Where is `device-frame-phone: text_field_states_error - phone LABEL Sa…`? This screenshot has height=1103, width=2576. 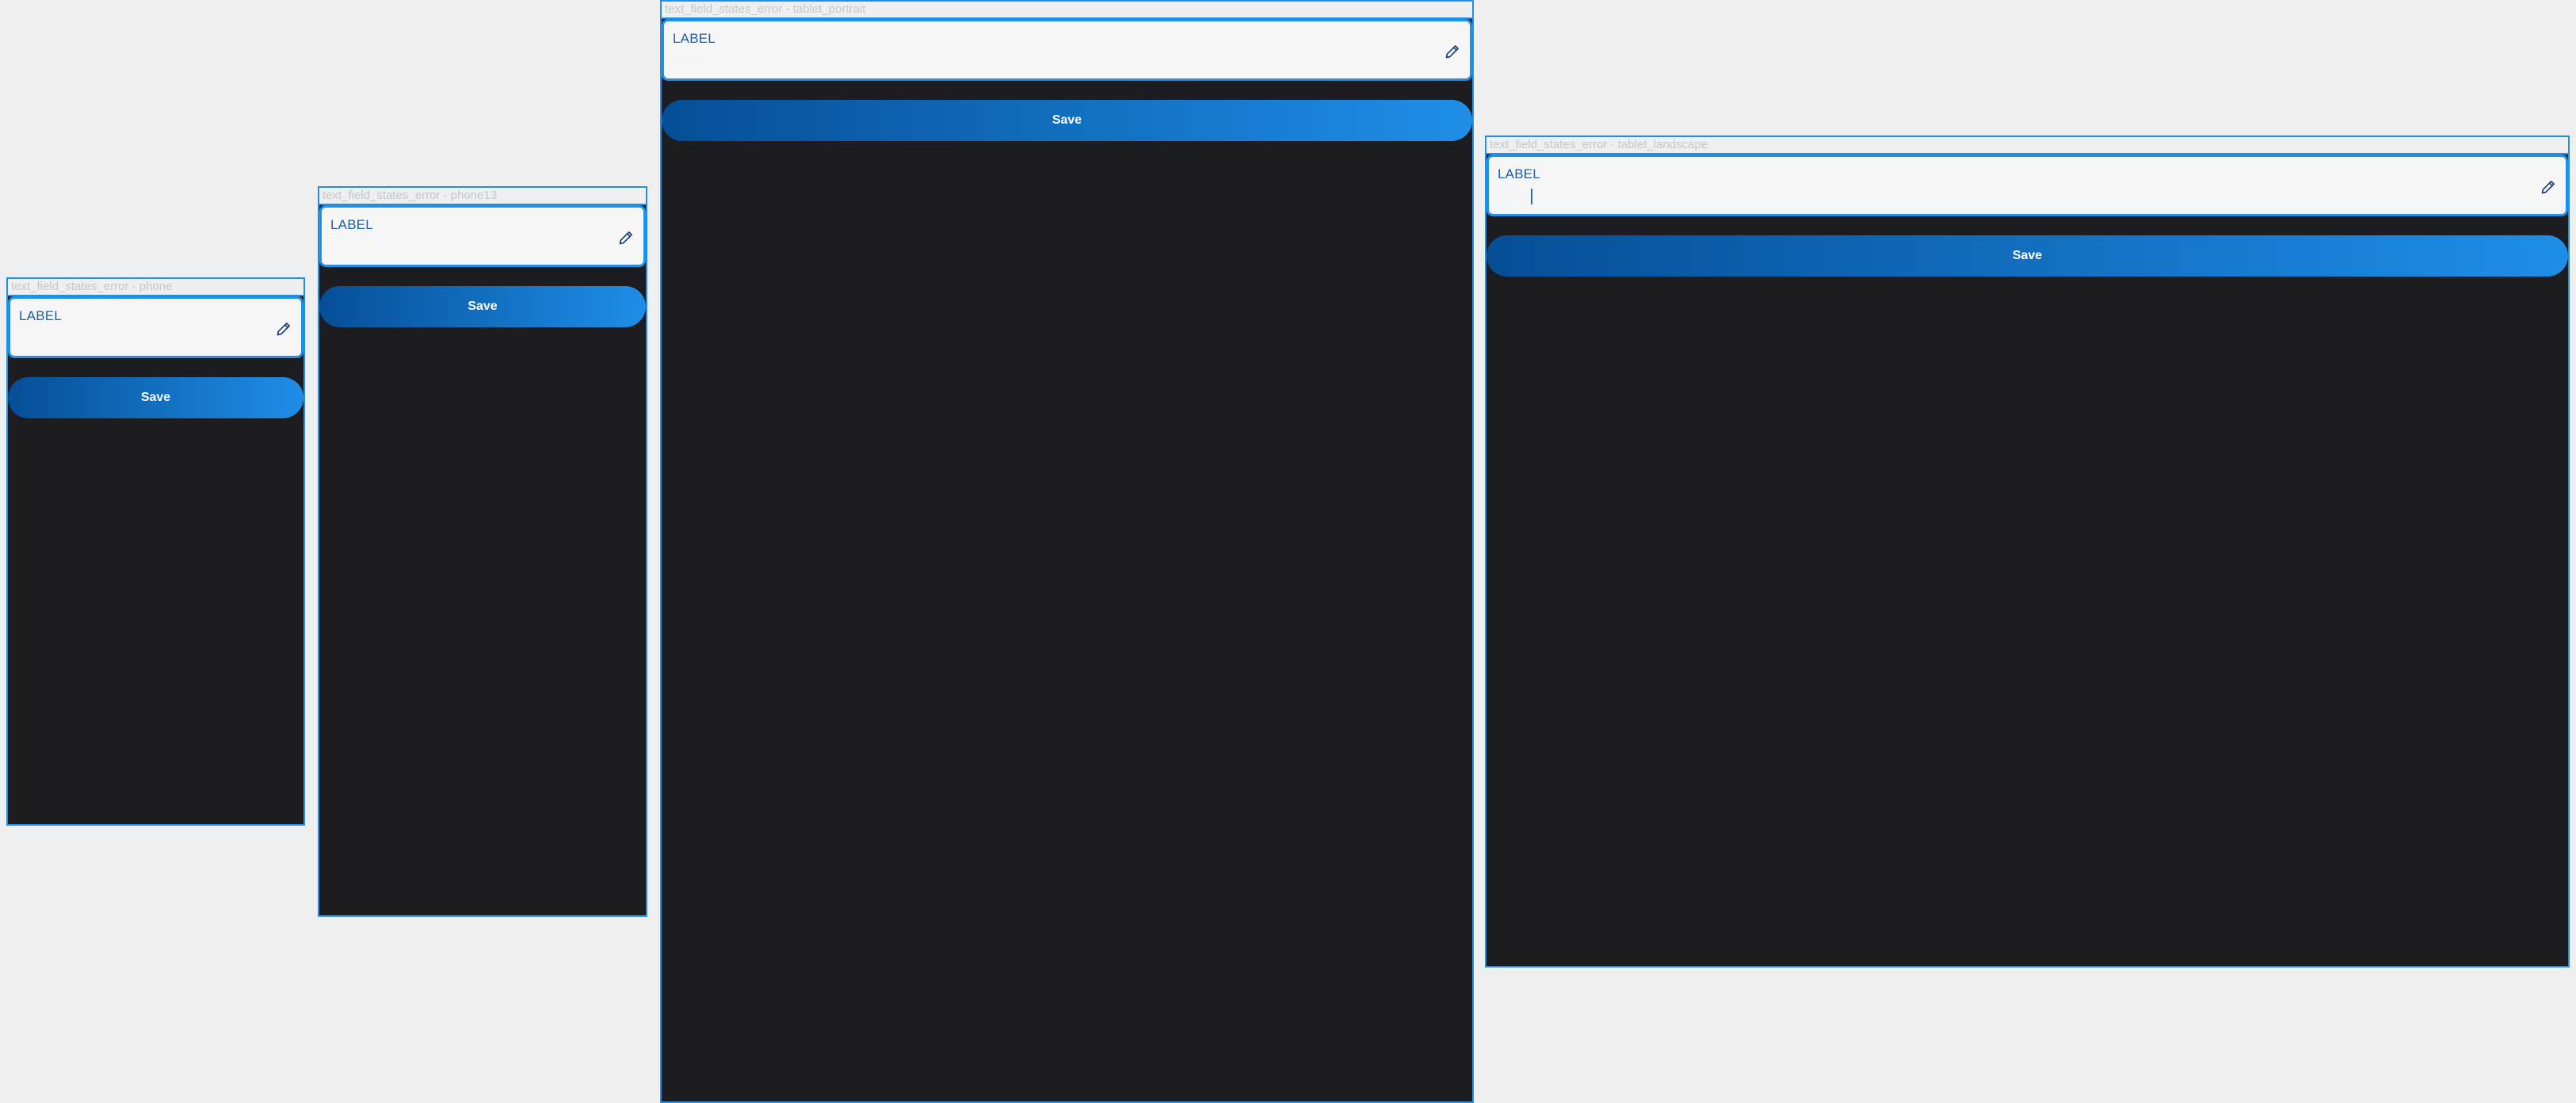 device-frame-phone: text_field_states_error - phone LABEL Sa… is located at coordinates (155, 551).